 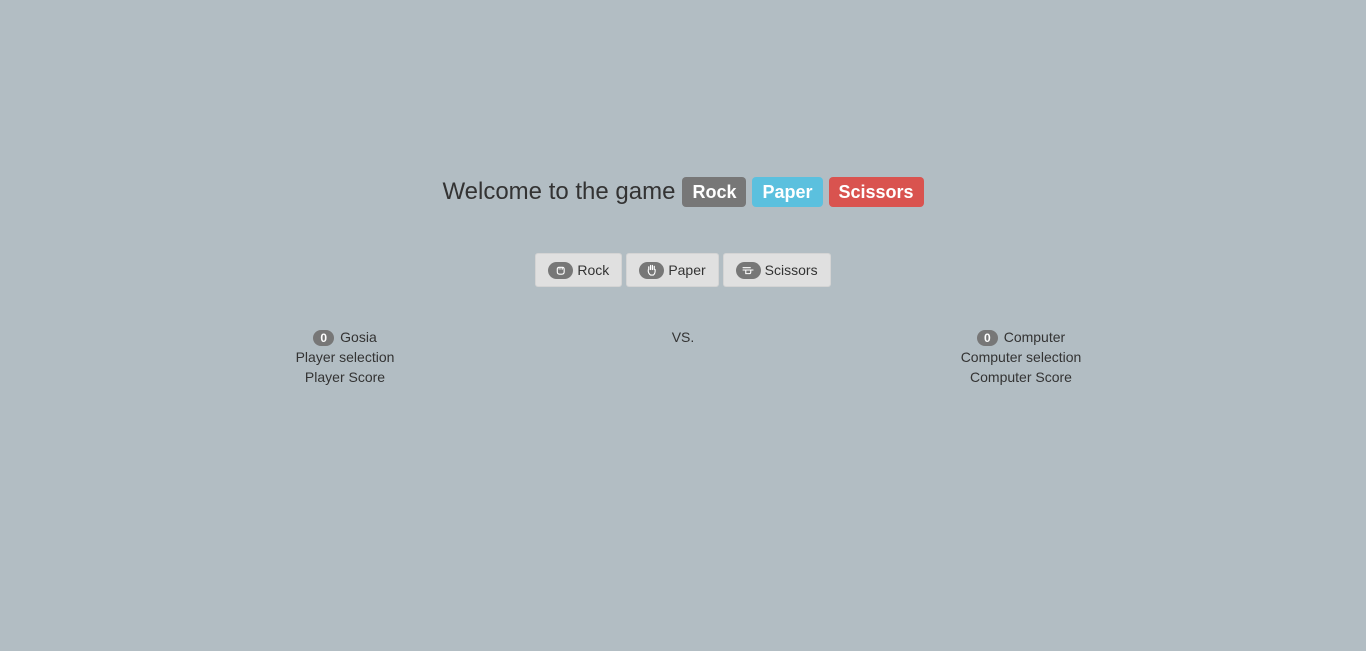 I want to click on page-header: Welcome to the game Rock Paper Scissors, so click(x=683, y=192).